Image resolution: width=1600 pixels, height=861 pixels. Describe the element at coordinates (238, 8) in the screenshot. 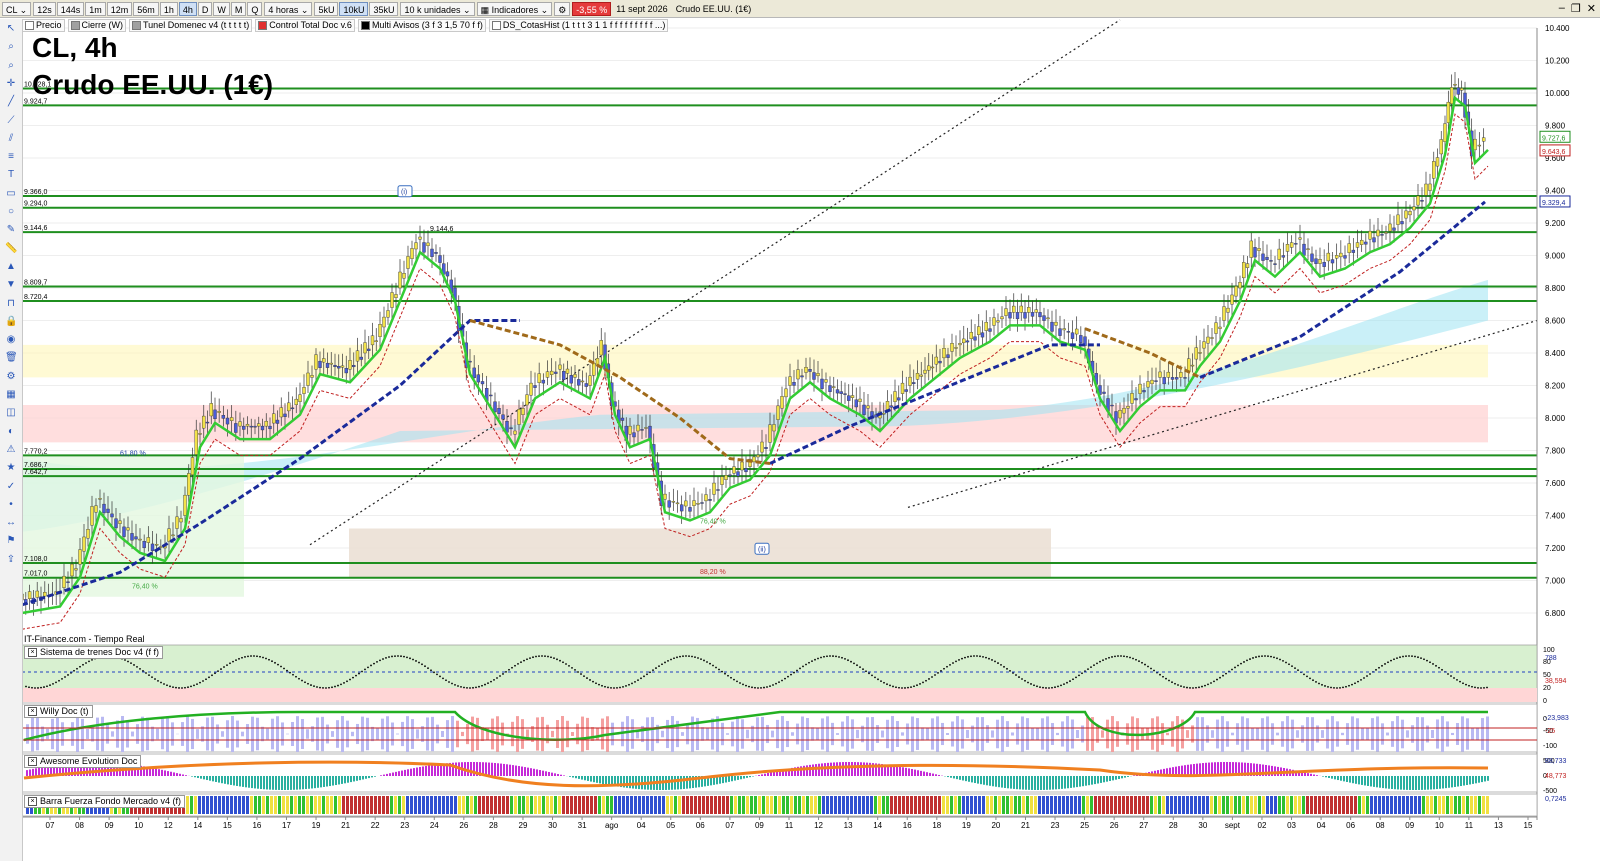

I see `timeframe-button-M: M` at that location.